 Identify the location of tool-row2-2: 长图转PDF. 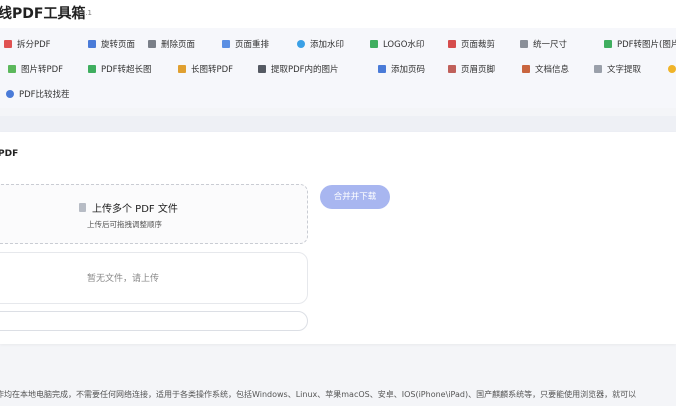
(205, 69).